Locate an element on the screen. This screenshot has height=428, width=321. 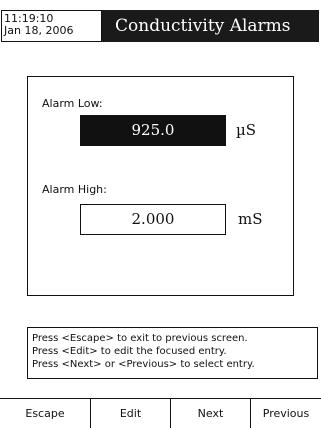
previous-button: Previous is located at coordinates (286, 413).